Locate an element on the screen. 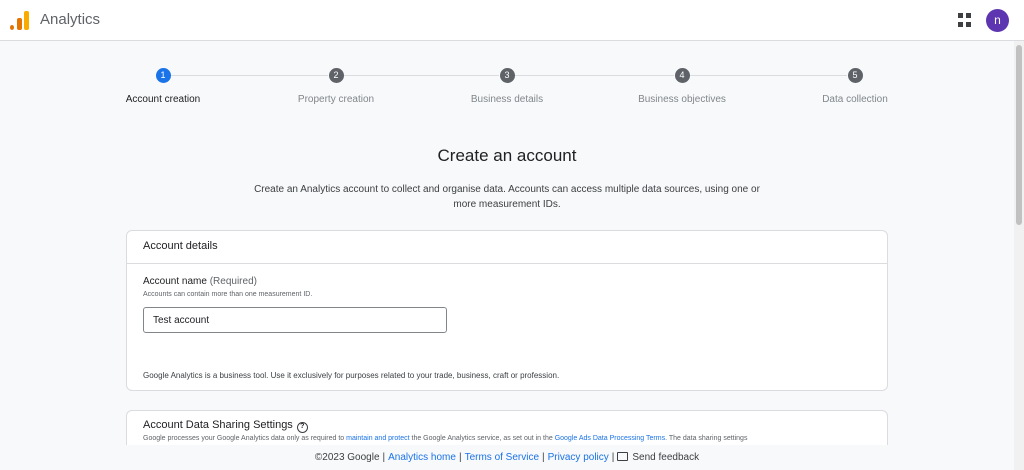 Image resolution: width=1024 pixels, height=470 pixels. page-title: Create an account is located at coordinates (507, 155).